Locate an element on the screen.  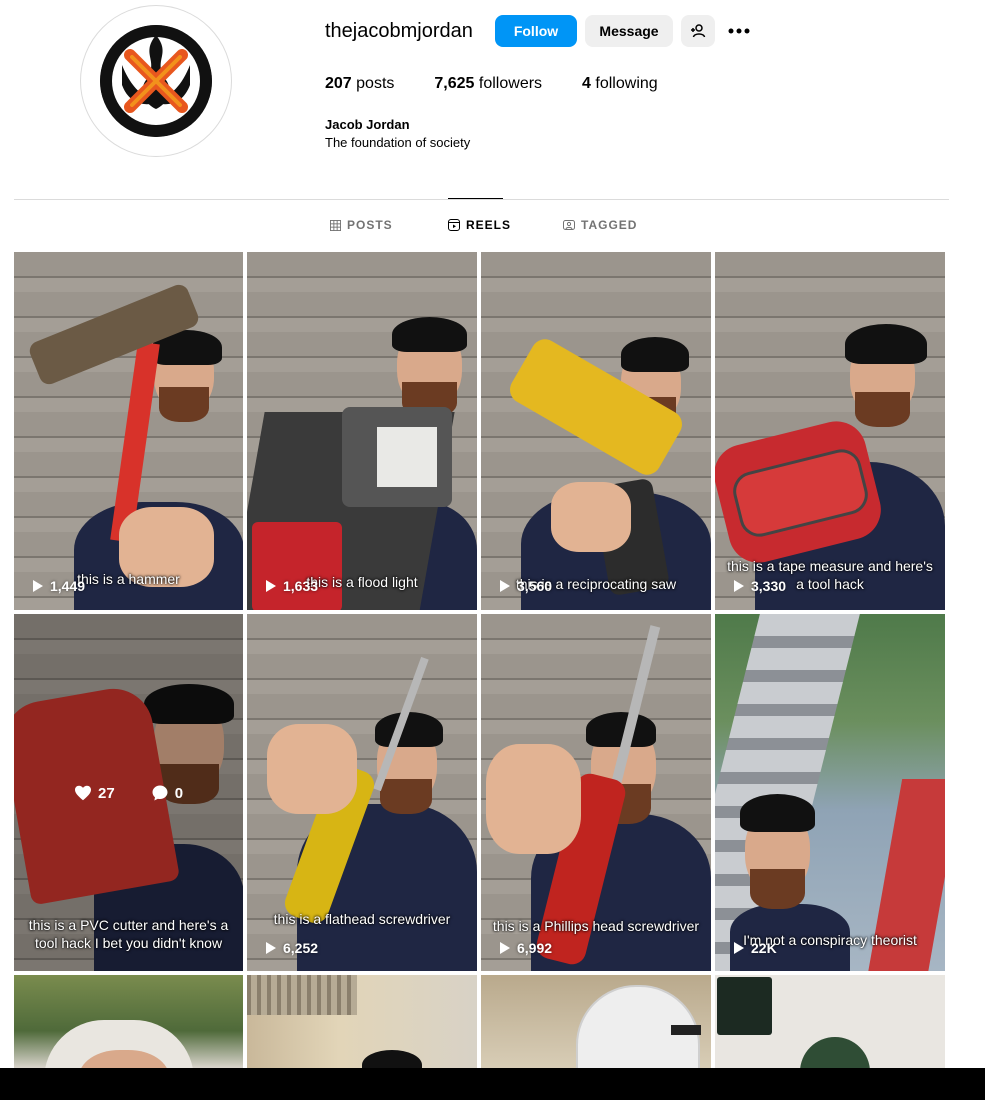
suggest-user-button is located at coordinates (698, 31).